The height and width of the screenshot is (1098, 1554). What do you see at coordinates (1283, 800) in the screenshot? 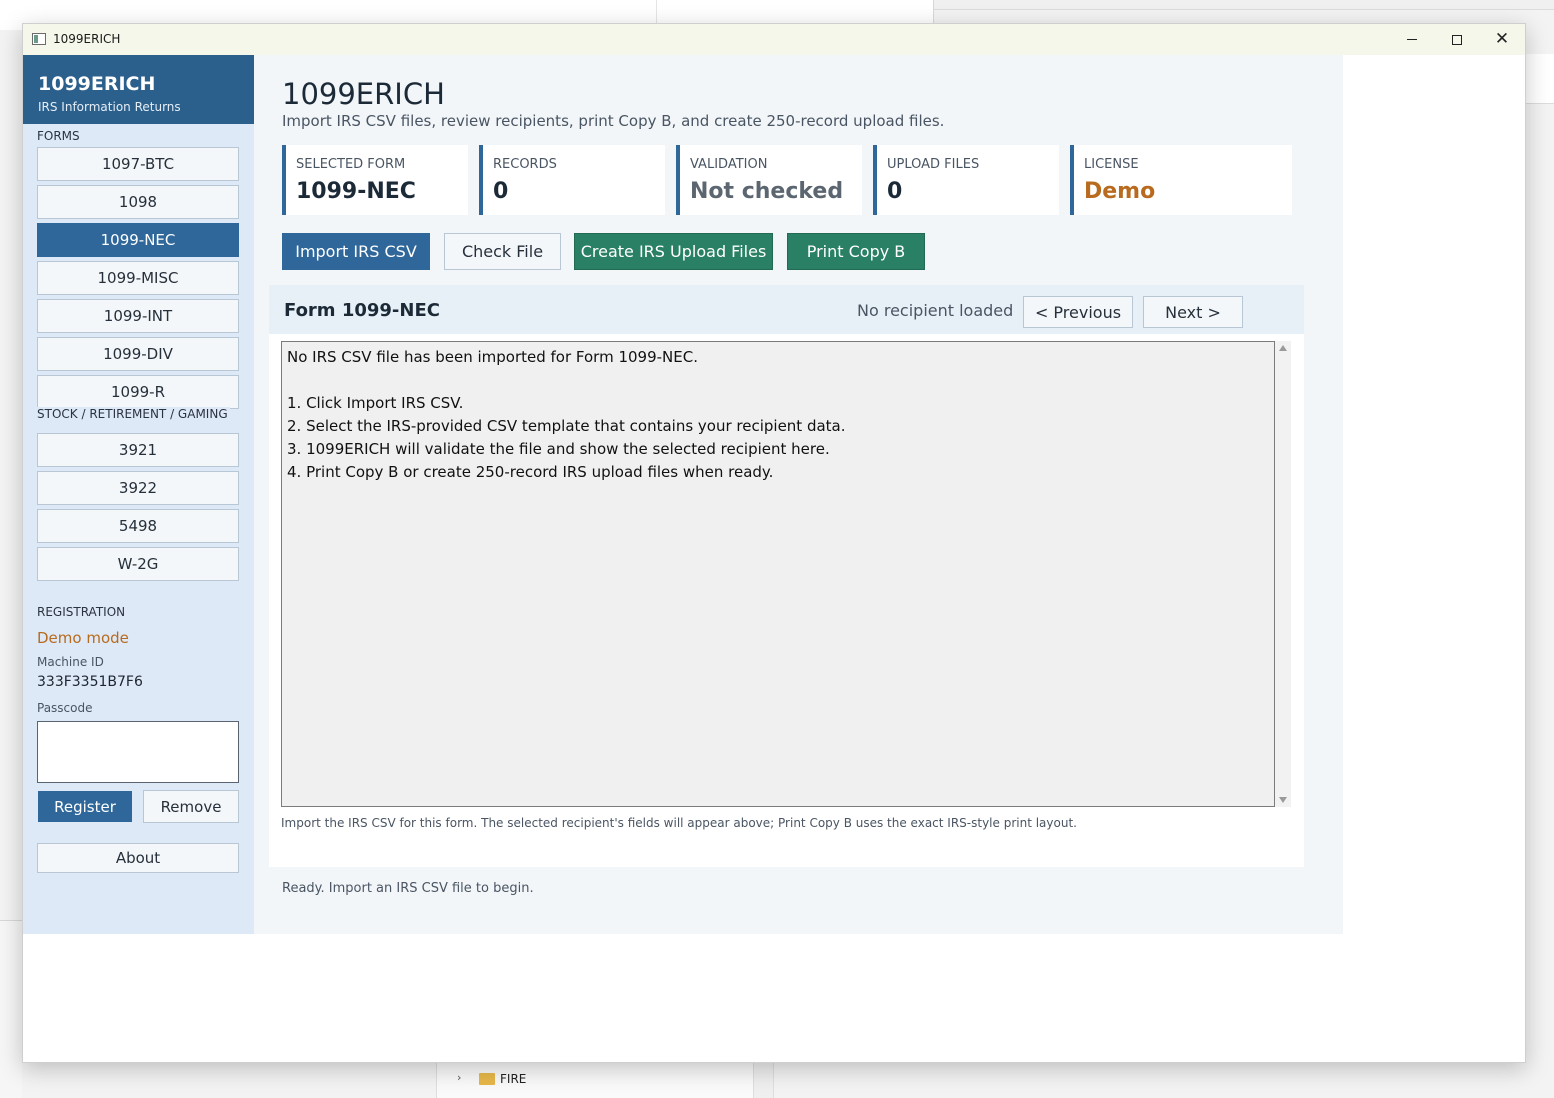
I see `scroll-down-arrow-icon` at bounding box center [1283, 800].